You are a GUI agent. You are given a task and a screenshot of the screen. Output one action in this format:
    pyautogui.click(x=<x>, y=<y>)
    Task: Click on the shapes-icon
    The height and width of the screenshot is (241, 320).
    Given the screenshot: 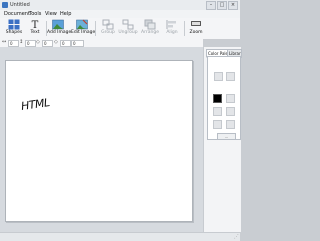 What is the action you would take?
    pyautogui.click(x=14, y=24)
    